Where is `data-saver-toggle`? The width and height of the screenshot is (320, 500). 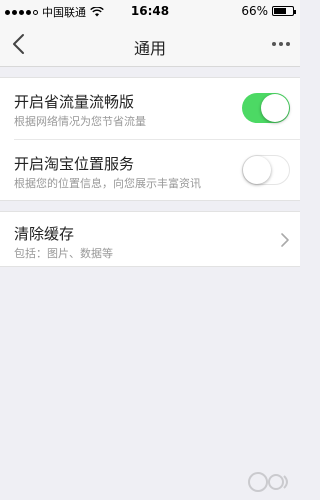 data-saver-toggle is located at coordinates (266, 108).